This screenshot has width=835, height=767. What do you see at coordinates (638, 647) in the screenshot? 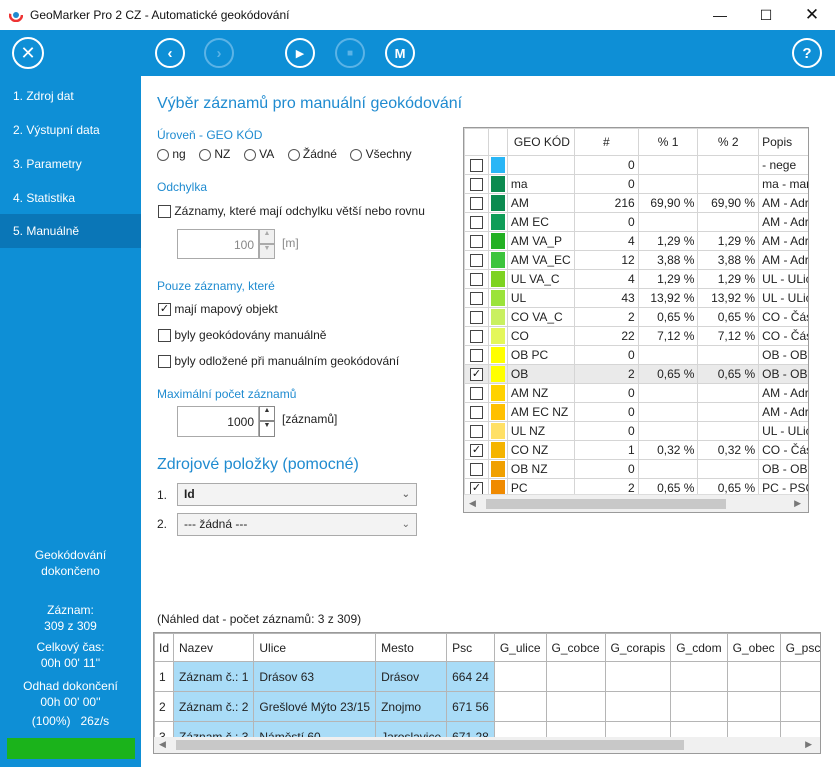
I see `preview-col-header: G_corapis` at bounding box center [638, 647].